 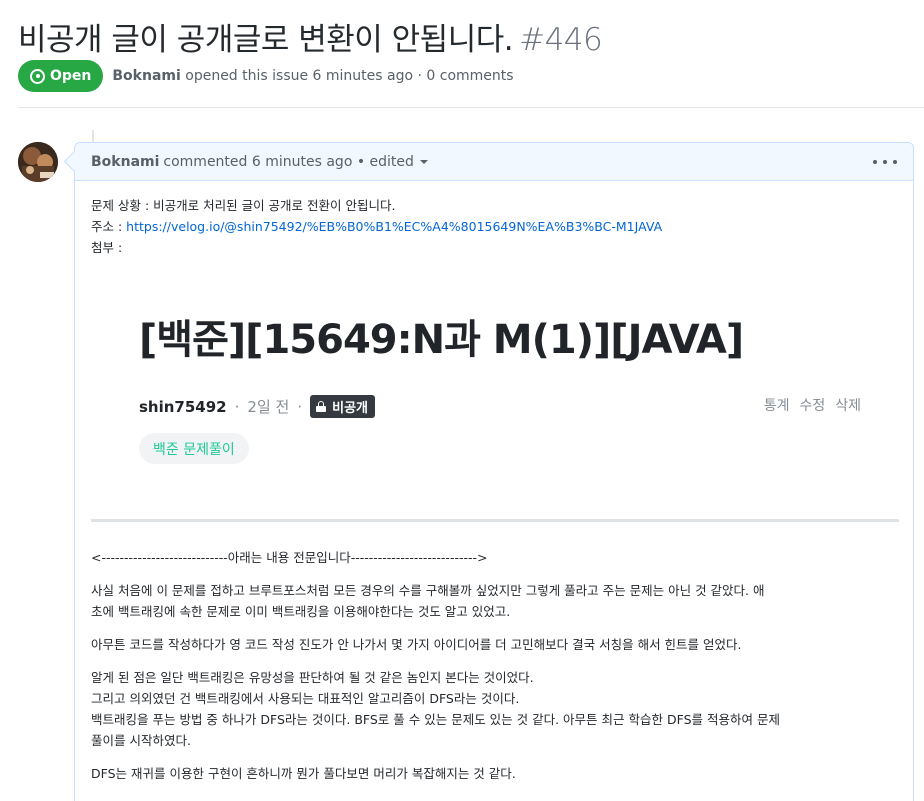 What do you see at coordinates (885, 162) in the screenshot?
I see `kebab-menu-icon` at bounding box center [885, 162].